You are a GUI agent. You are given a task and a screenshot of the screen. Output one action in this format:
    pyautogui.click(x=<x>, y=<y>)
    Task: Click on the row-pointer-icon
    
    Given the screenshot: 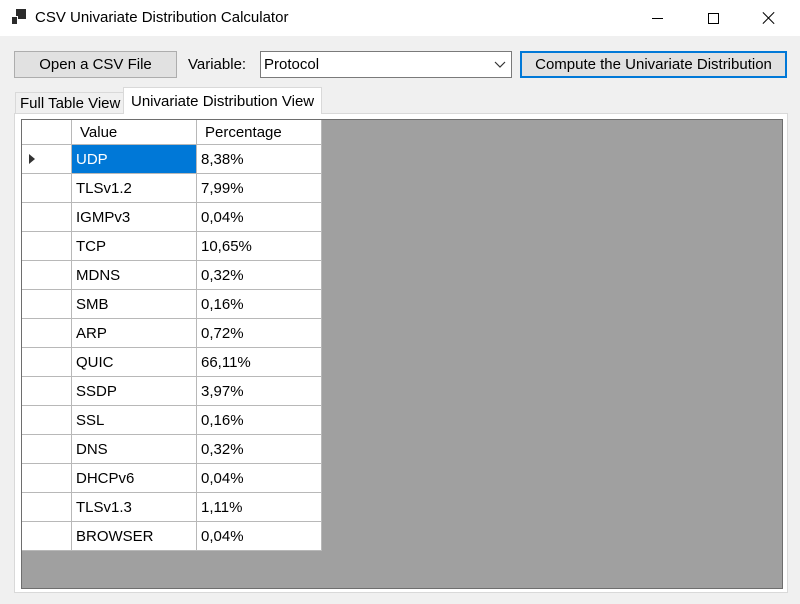 What is the action you would take?
    pyautogui.click(x=32, y=159)
    